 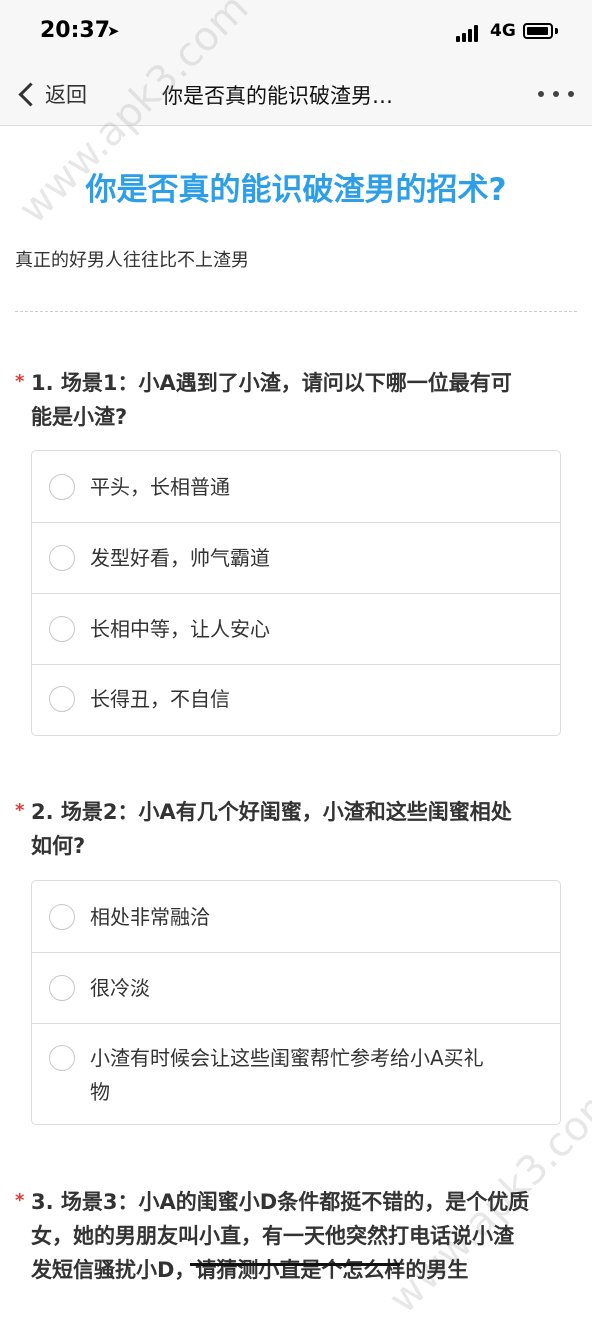 What do you see at coordinates (470, 33) in the screenshot?
I see `signal-bars-icon` at bounding box center [470, 33].